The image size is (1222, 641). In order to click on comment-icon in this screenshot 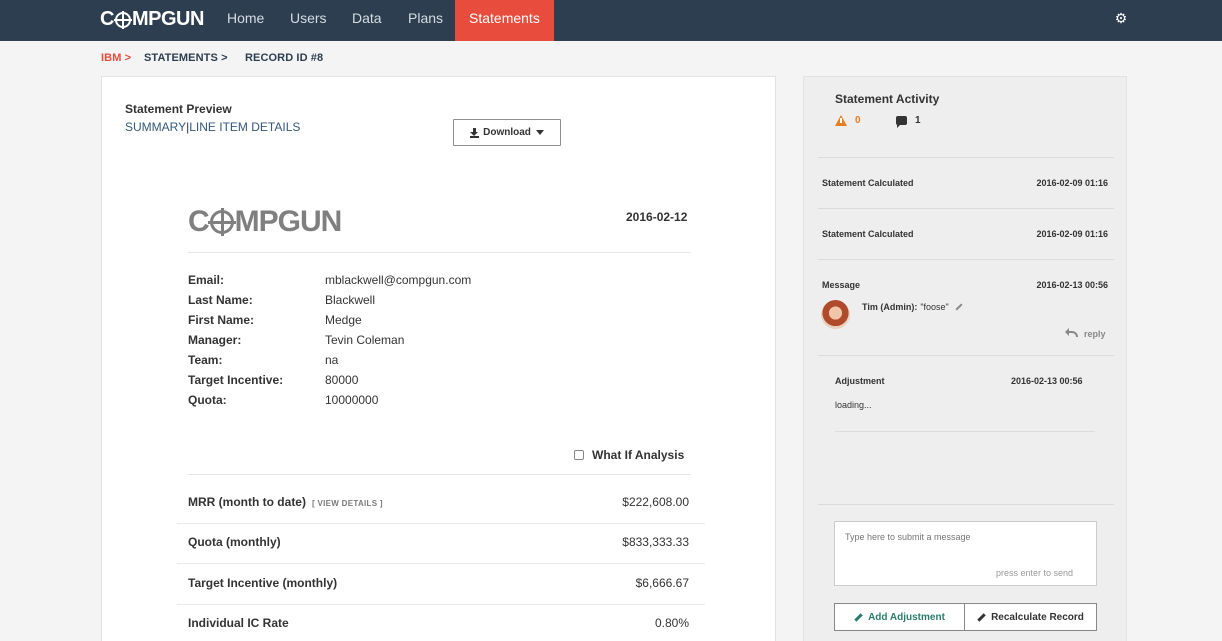, I will do `click(901, 122)`.